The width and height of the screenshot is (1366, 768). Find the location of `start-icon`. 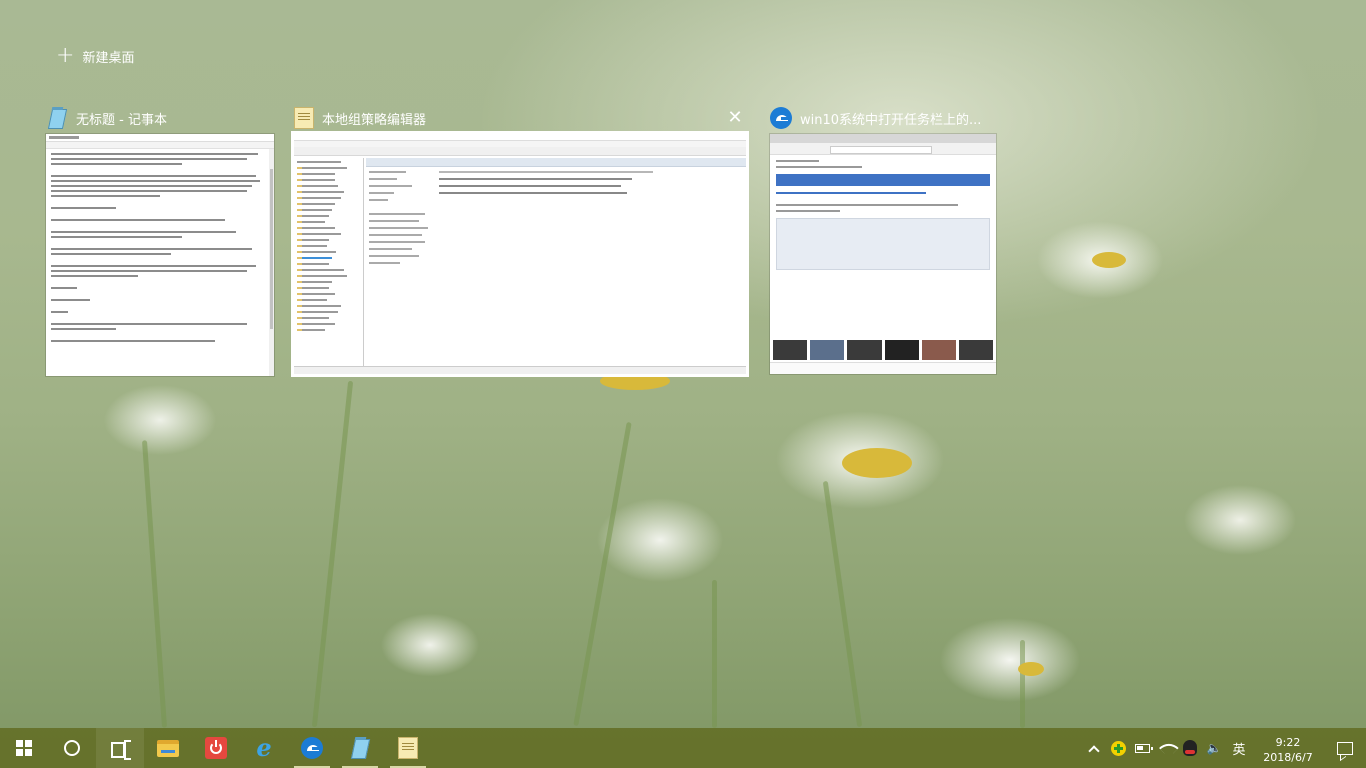

start-icon is located at coordinates (24, 748).